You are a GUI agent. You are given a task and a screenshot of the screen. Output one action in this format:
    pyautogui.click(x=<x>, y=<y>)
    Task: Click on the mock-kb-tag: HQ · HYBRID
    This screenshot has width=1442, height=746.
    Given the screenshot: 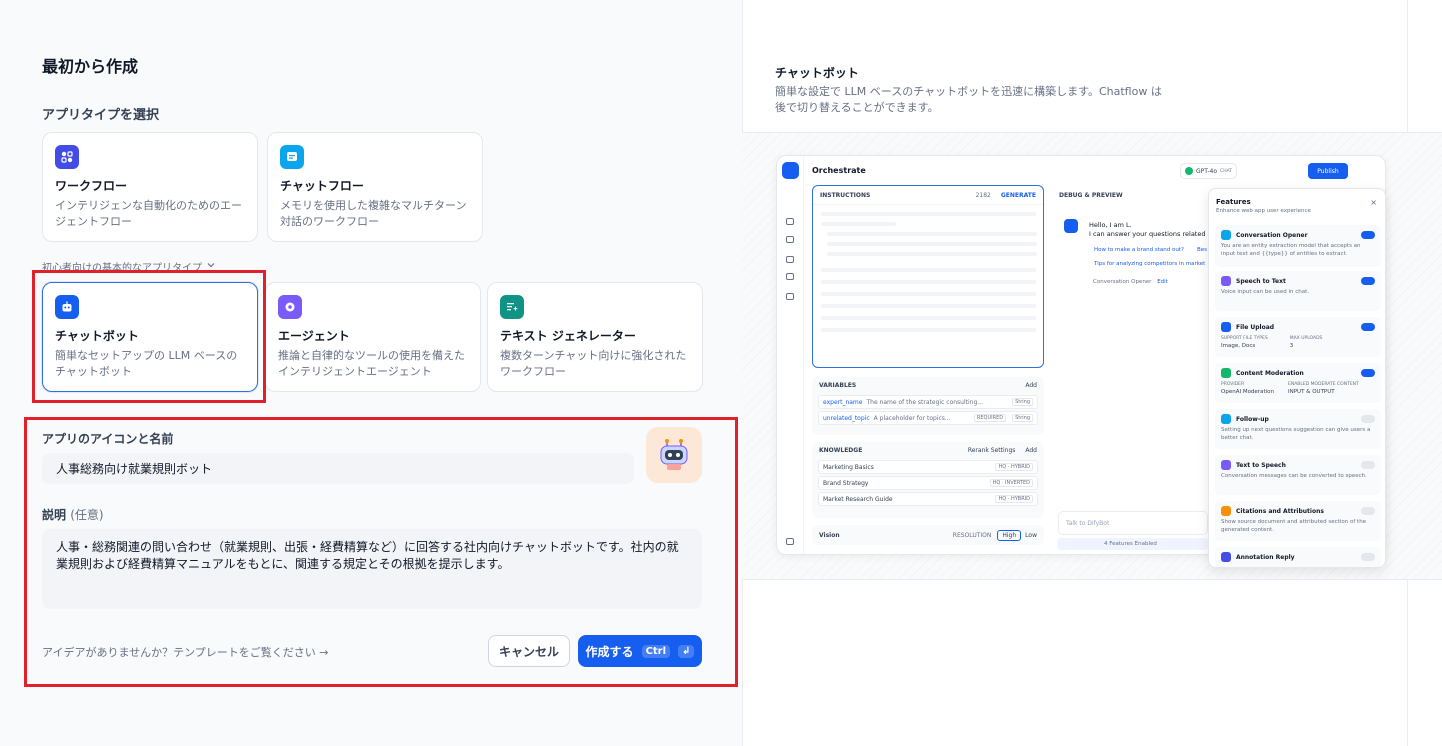 What is the action you would take?
    pyautogui.click(x=1014, y=499)
    